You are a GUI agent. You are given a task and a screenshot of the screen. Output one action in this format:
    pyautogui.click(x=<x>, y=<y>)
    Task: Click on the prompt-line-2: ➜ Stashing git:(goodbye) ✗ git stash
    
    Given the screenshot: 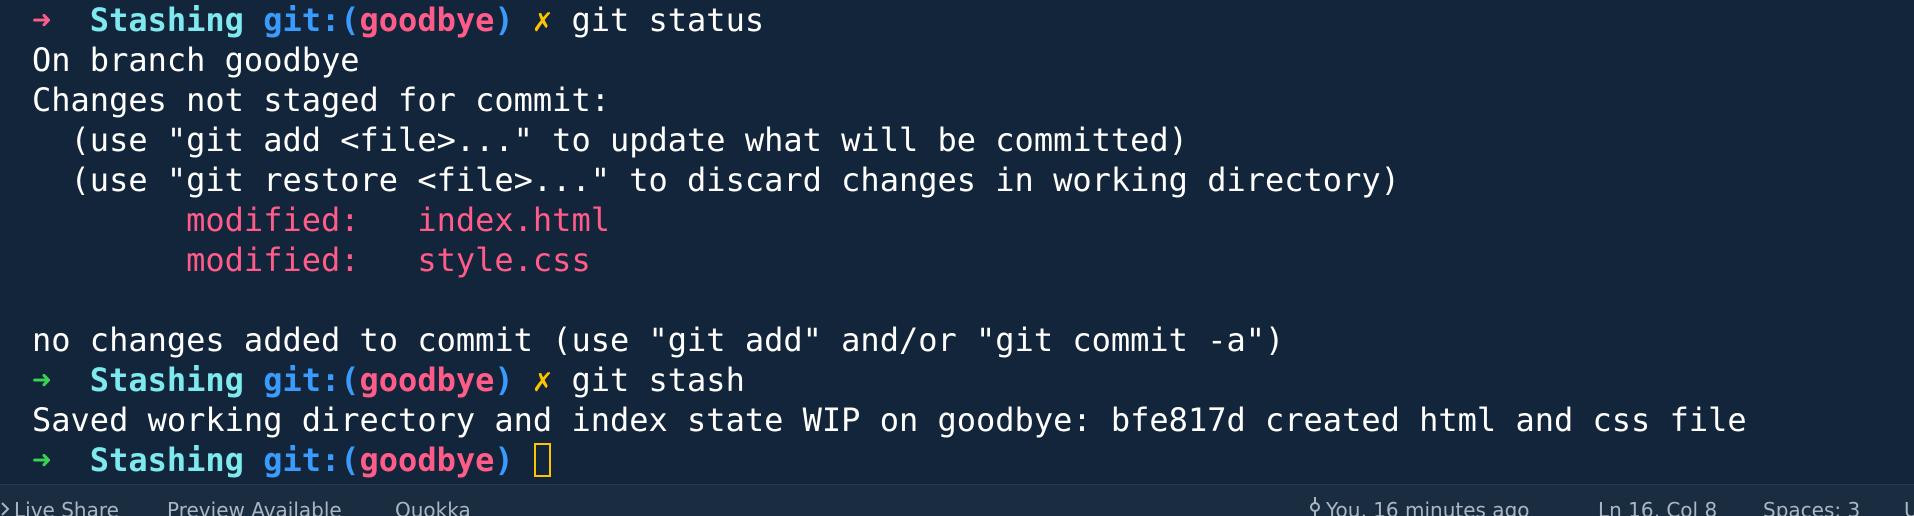 What is the action you would take?
    pyautogui.click(x=973, y=380)
    